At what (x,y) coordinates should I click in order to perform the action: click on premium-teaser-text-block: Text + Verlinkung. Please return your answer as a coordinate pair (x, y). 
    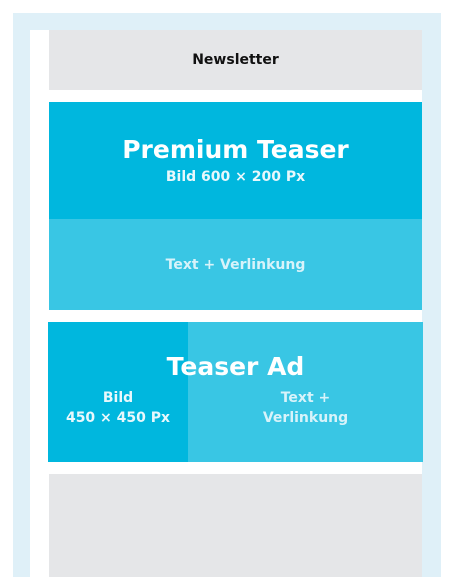
    Looking at the image, I should click on (235, 264).